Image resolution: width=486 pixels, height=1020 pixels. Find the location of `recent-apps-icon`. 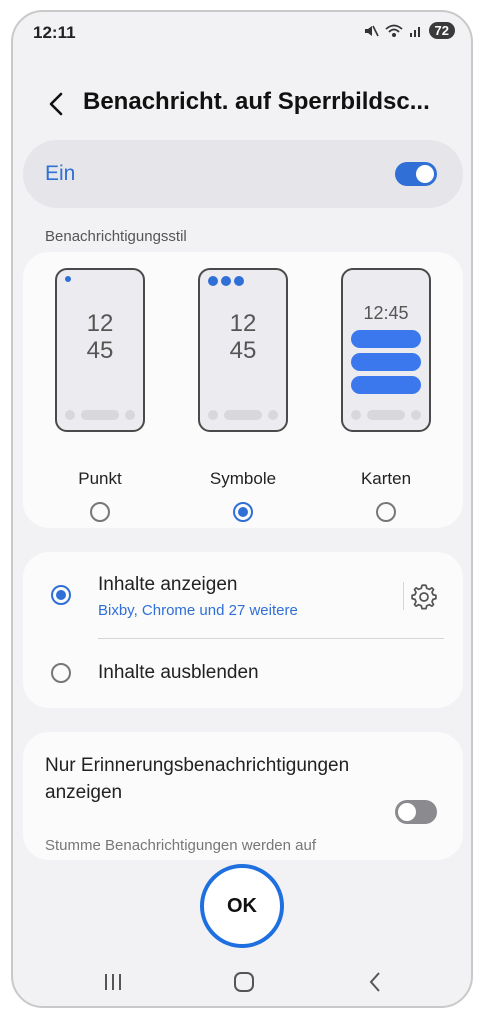

recent-apps-icon is located at coordinates (113, 982).